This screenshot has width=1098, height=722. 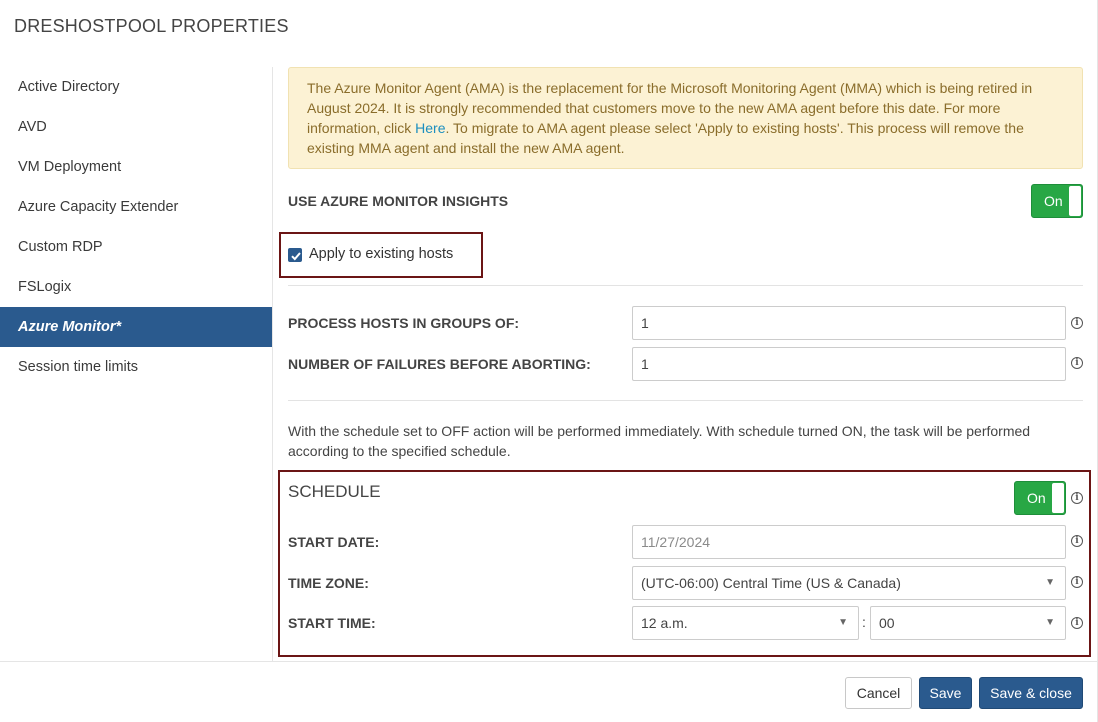 What do you see at coordinates (136, 167) in the screenshot?
I see `sidebar-item-vm-deployment: VM Deployment` at bounding box center [136, 167].